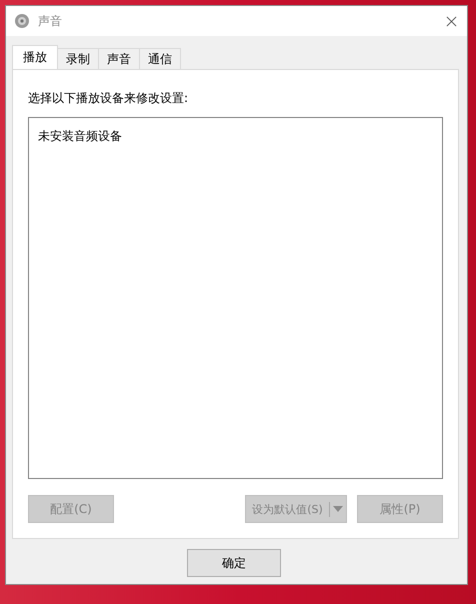 Image resolution: width=476 pixels, height=604 pixels. What do you see at coordinates (22, 21) in the screenshot?
I see `speaker-icon` at bounding box center [22, 21].